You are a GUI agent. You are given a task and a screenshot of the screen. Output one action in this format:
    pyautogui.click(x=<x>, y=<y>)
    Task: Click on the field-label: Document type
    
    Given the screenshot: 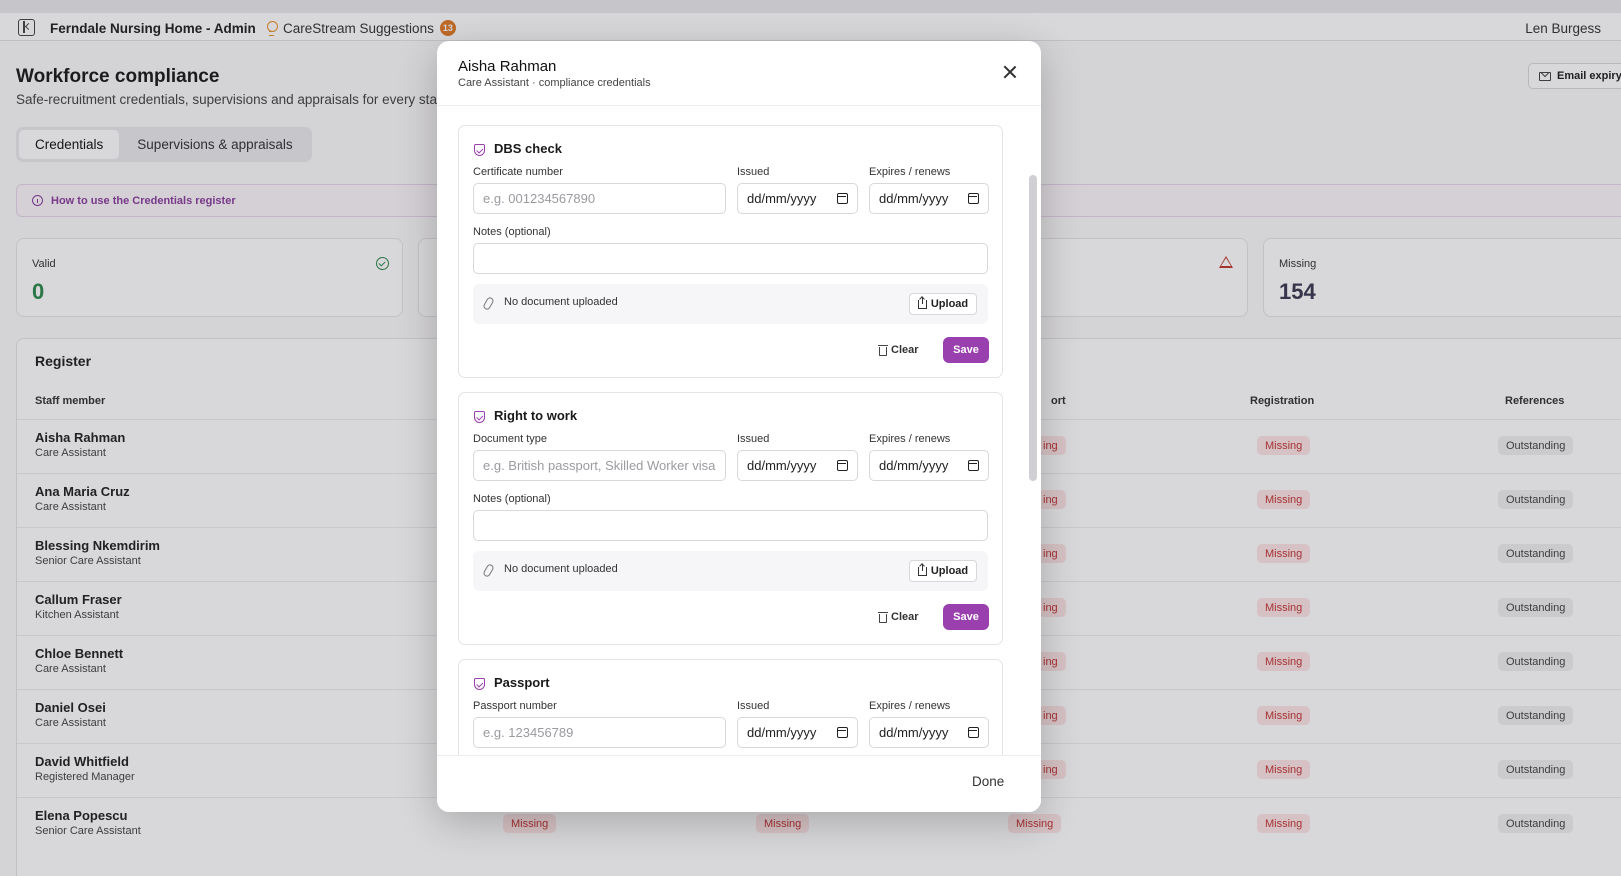 What is the action you would take?
    pyautogui.click(x=510, y=439)
    